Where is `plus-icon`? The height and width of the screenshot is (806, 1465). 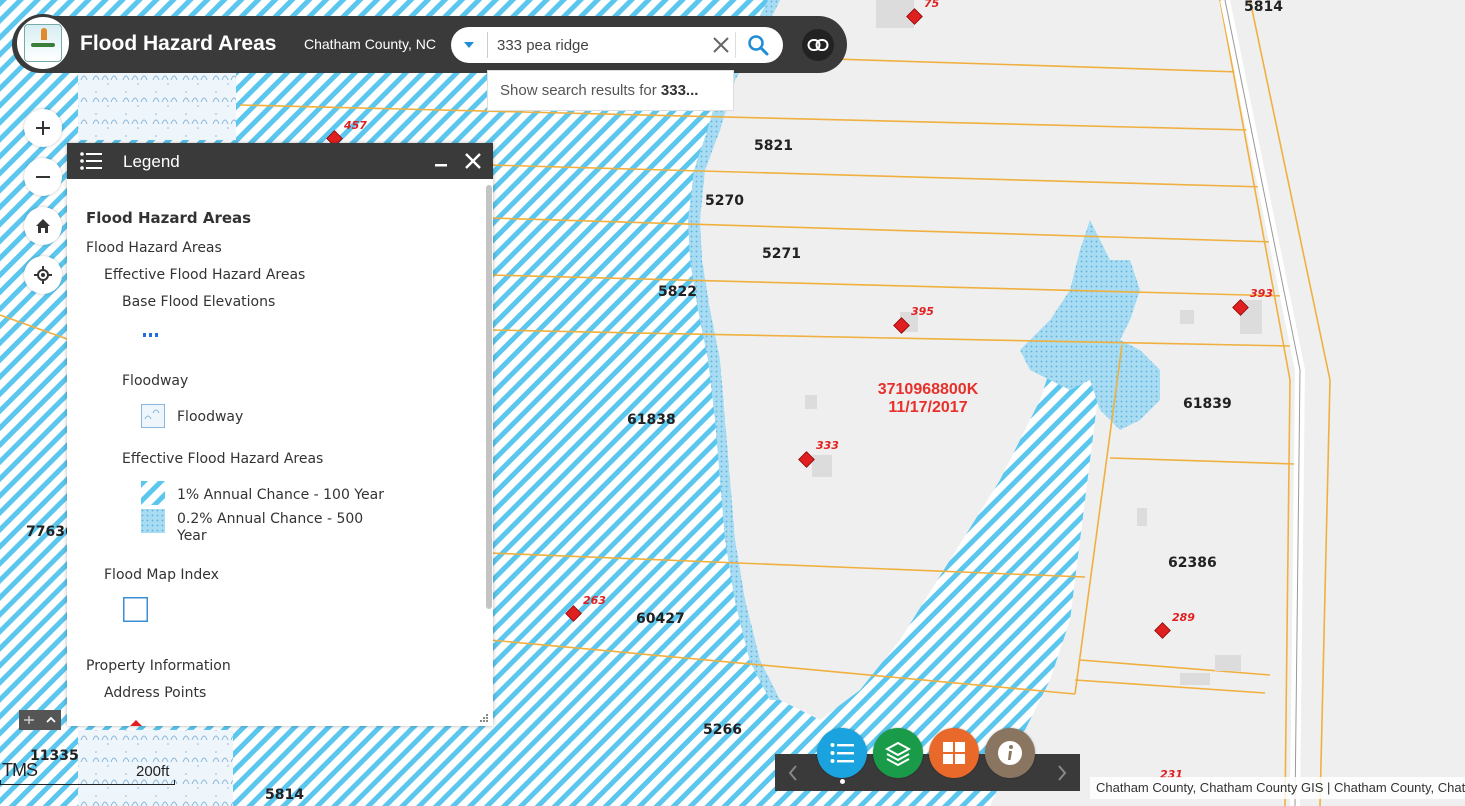
plus-icon is located at coordinates (43, 128).